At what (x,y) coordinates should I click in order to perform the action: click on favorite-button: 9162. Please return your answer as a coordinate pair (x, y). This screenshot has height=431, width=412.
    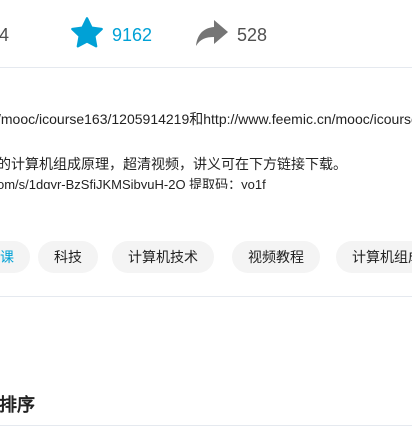
    Looking at the image, I should click on (111, 35).